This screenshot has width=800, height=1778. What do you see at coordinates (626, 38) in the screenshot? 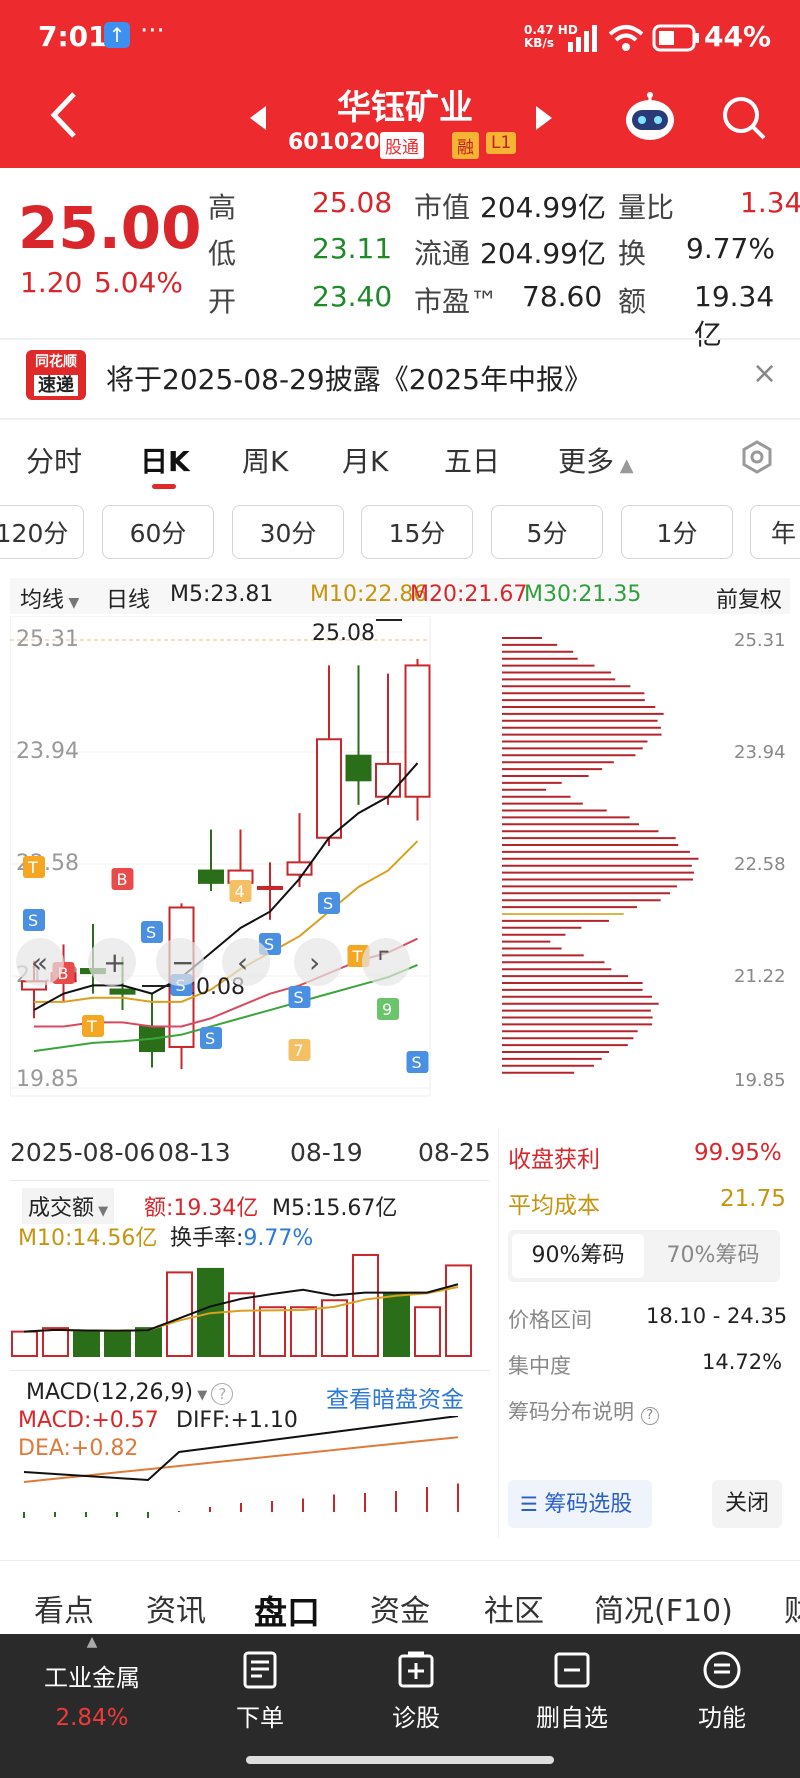
I see `wifi-icon` at bounding box center [626, 38].